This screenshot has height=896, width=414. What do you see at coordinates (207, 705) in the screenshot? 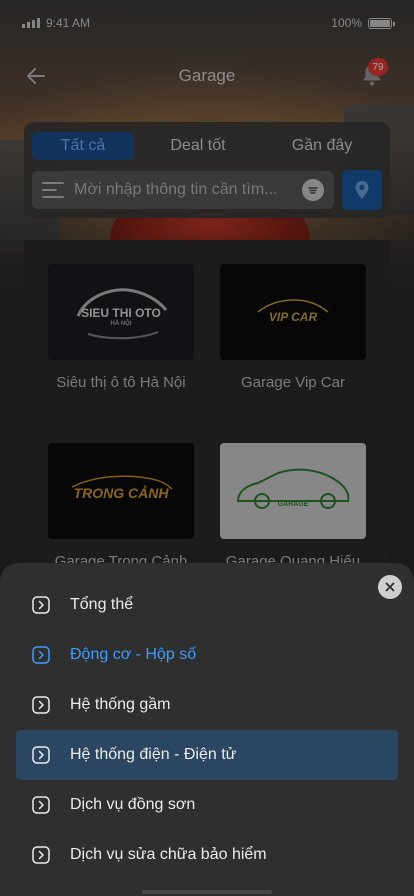
I see `menu-item-chassis: Hệ thống gầm` at bounding box center [207, 705].